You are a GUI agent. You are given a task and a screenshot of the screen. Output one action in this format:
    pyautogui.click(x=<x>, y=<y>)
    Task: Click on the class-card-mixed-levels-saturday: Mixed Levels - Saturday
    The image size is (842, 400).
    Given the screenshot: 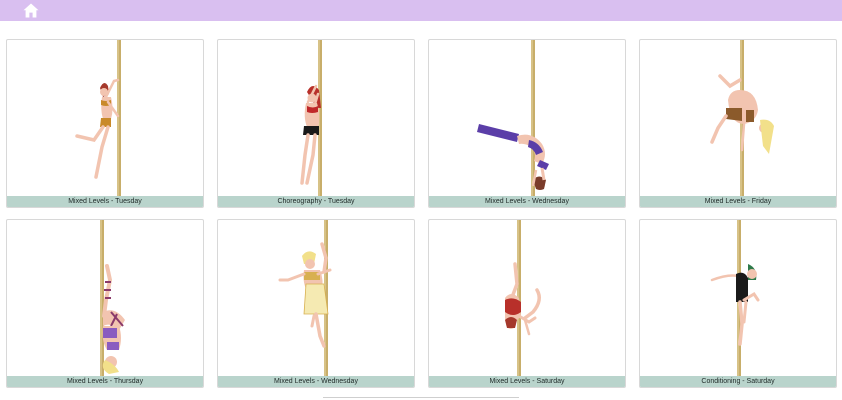 What is the action you would take?
    pyautogui.click(x=527, y=303)
    